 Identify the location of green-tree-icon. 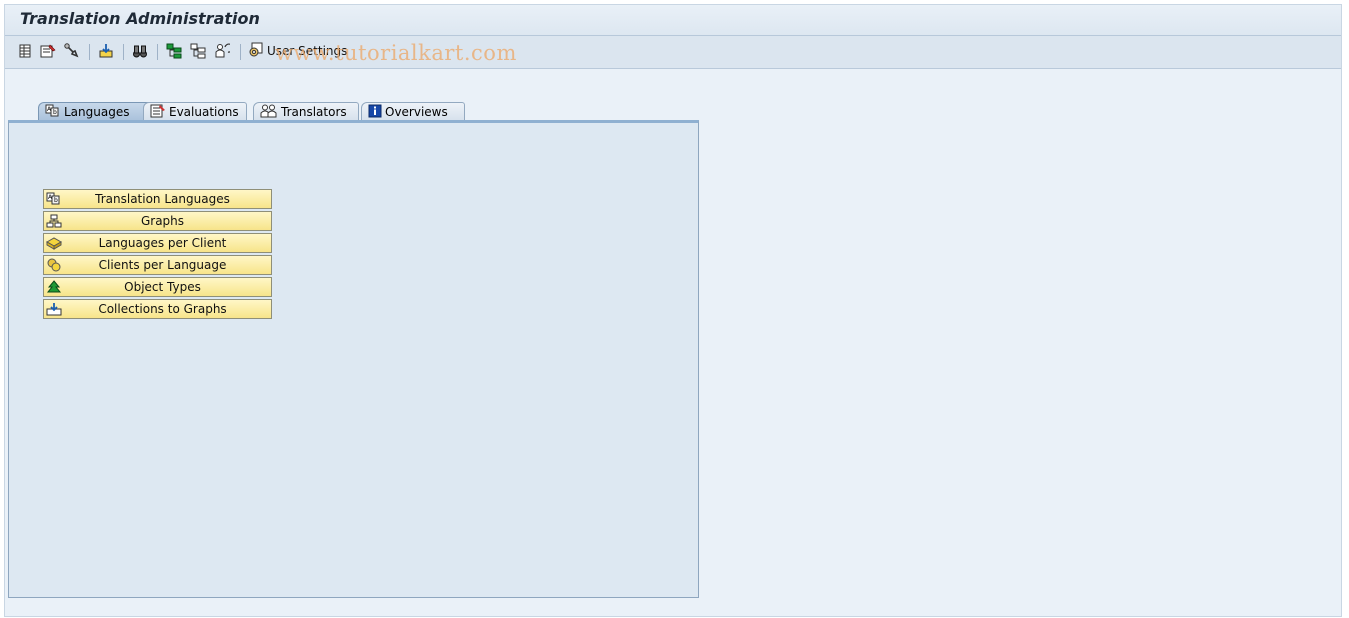
(53, 287).